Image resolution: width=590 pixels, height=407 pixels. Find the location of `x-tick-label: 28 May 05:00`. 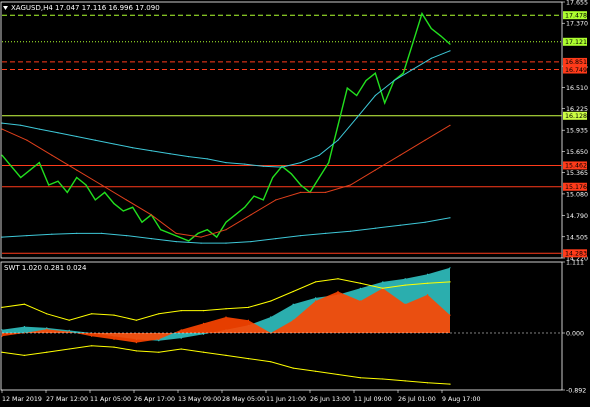

x-tick-label: 28 May 05:00 is located at coordinates (243, 399).